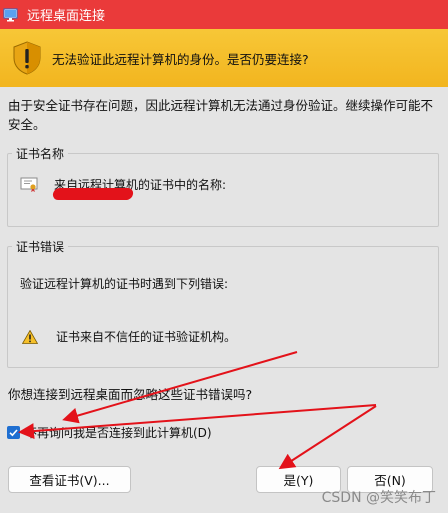  I want to click on redaction-scribble, so click(93, 194).